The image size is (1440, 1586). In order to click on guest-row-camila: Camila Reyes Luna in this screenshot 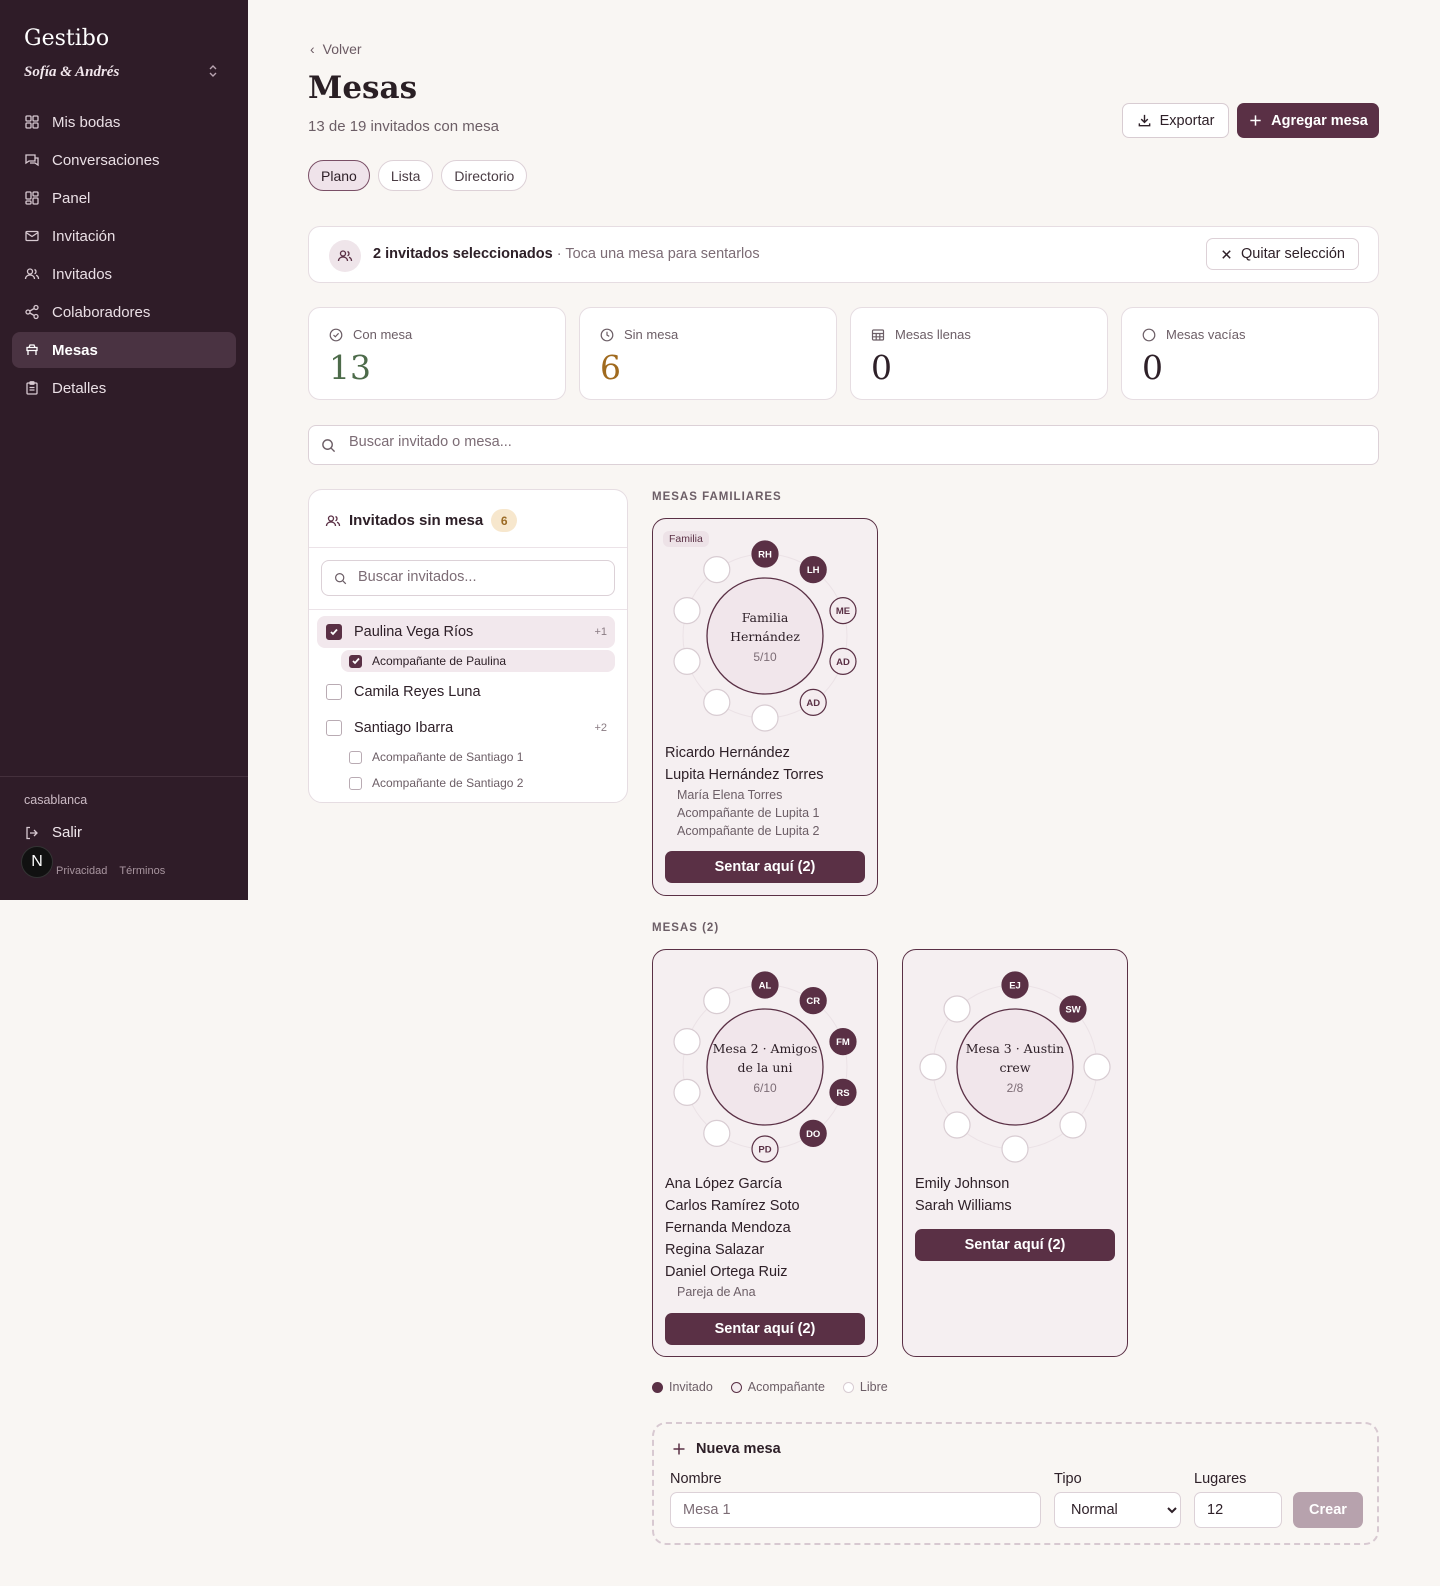, I will do `click(466, 692)`.